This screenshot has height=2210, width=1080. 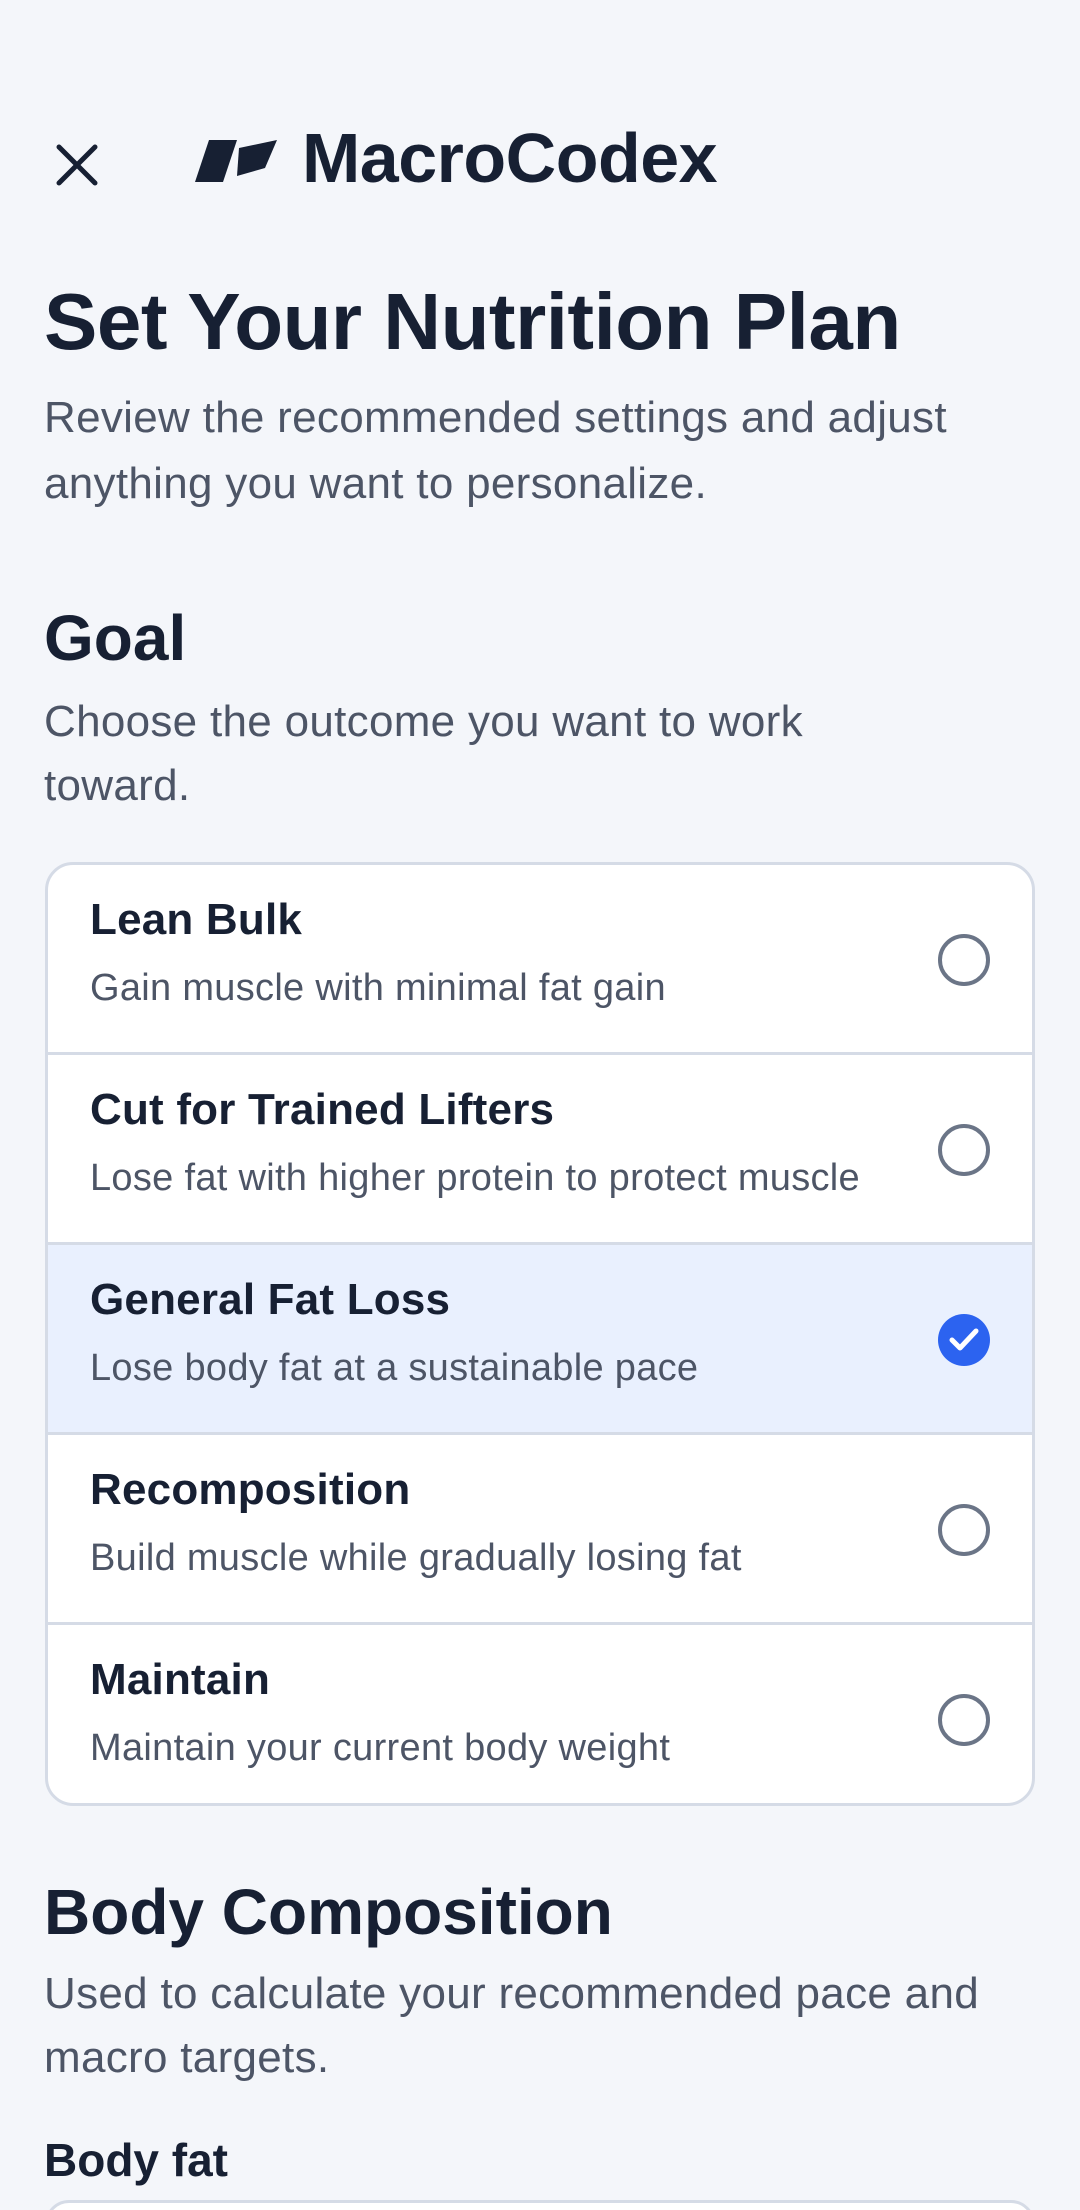 I want to click on goal-option-label: Recomposition, so click(x=250, y=1489).